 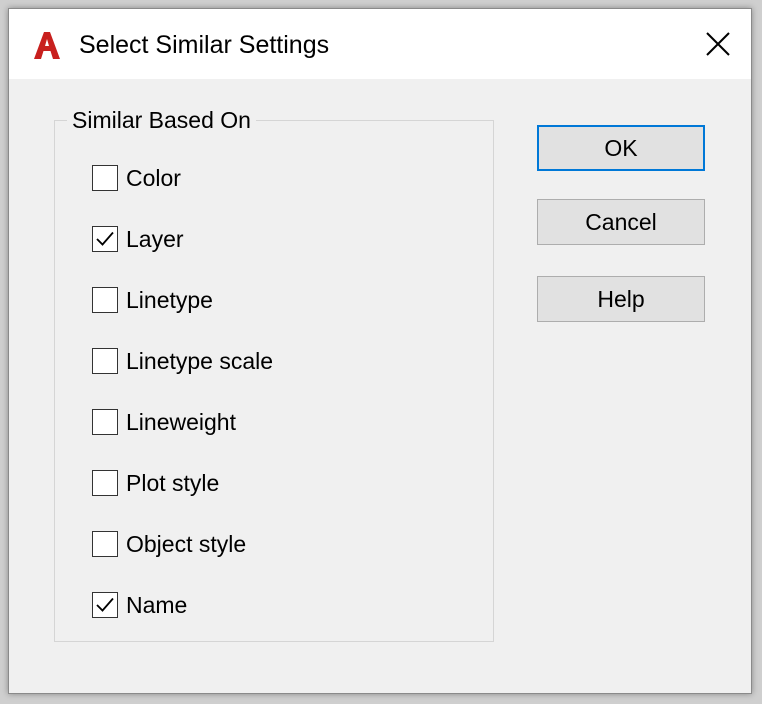 What do you see at coordinates (204, 45) in the screenshot?
I see `dialog-title: Select Similar Settings` at bounding box center [204, 45].